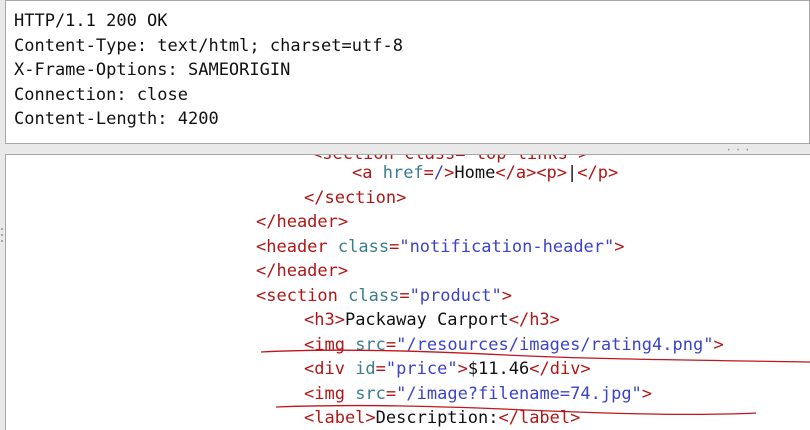 The image size is (810, 430). I want to click on code-attribute: id, so click(365, 369).